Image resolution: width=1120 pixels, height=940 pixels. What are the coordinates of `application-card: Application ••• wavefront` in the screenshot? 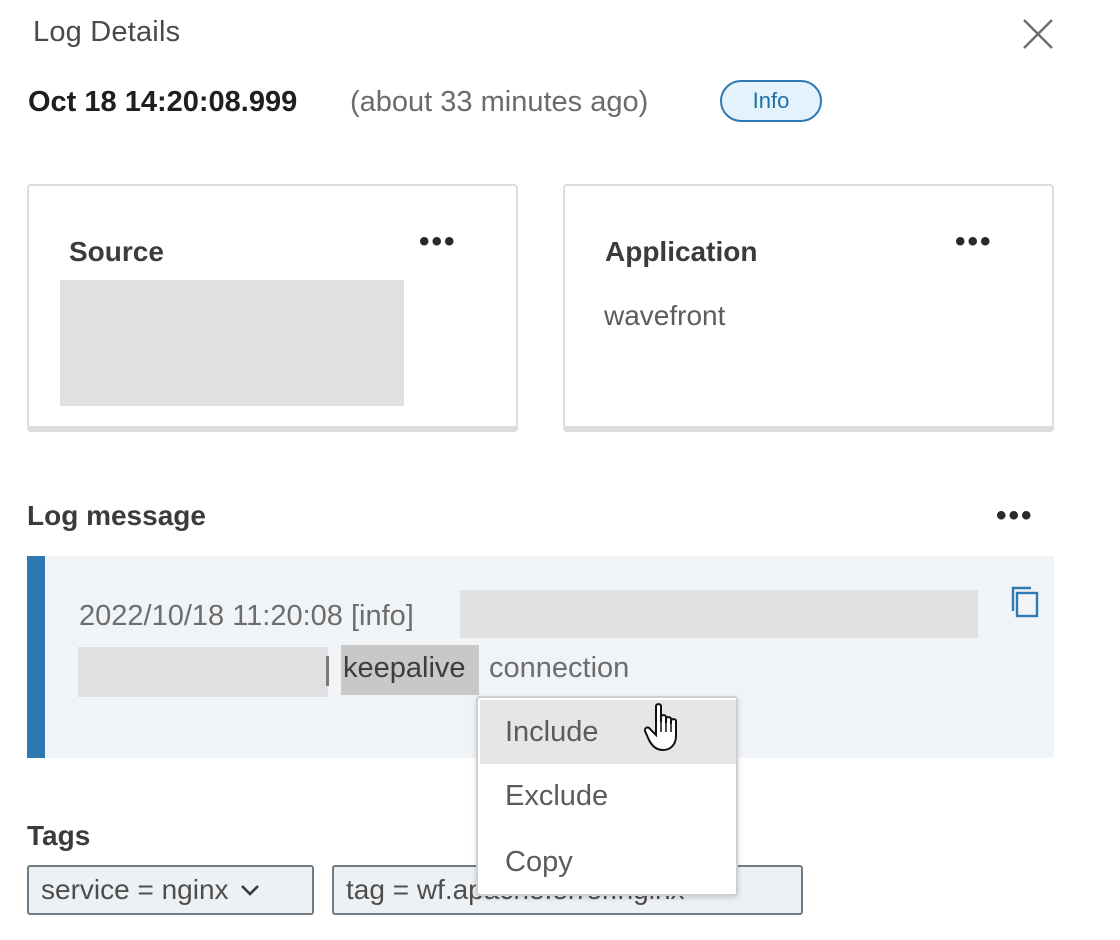 It's located at (808, 308).